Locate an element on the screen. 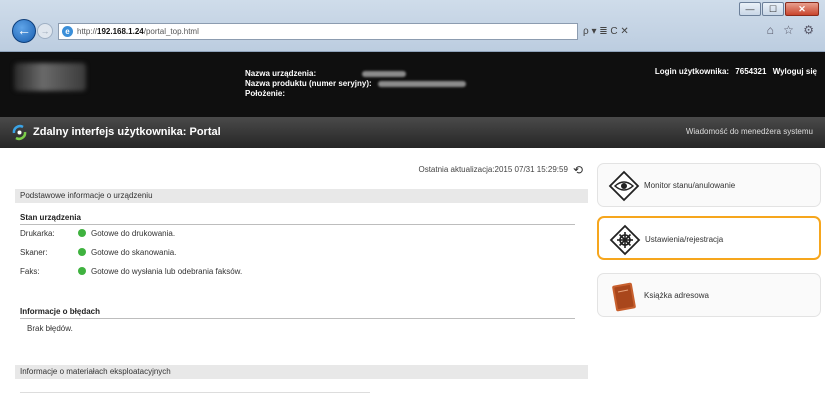 The height and width of the screenshot is (396, 825). product-name-value is located at coordinates (421, 83).